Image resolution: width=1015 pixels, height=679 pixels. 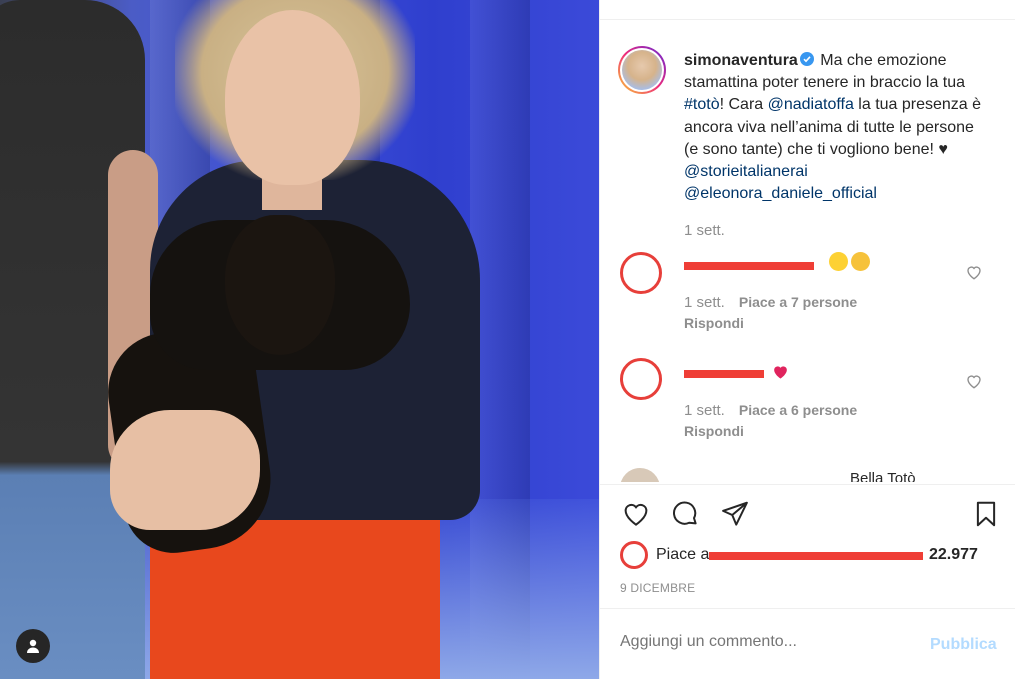 I want to click on add-comment-input, so click(x=770, y=642).